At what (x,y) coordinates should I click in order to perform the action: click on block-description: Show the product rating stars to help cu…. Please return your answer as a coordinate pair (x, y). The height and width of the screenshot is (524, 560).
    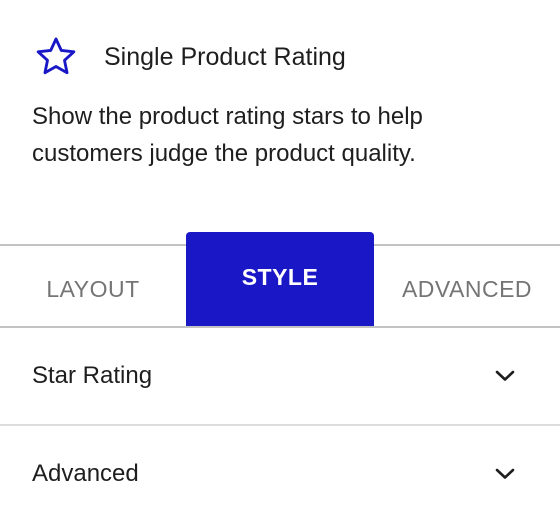
    Looking at the image, I should click on (227, 135).